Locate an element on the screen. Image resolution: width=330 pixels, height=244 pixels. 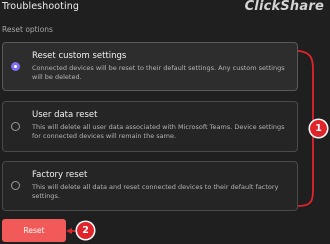
reset-button: Reset is located at coordinates (34, 230).